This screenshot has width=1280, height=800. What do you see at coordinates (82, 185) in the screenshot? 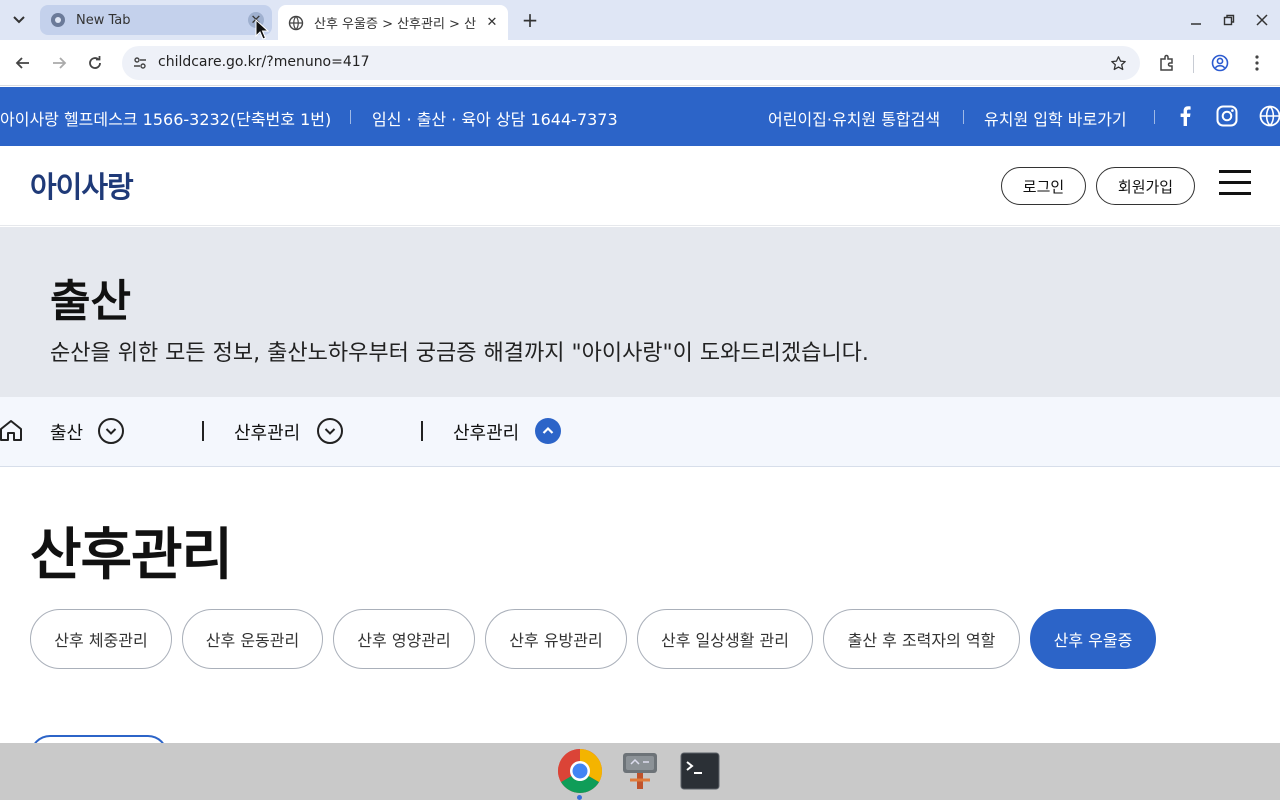
I see `site-logo: 아이사랑` at bounding box center [82, 185].